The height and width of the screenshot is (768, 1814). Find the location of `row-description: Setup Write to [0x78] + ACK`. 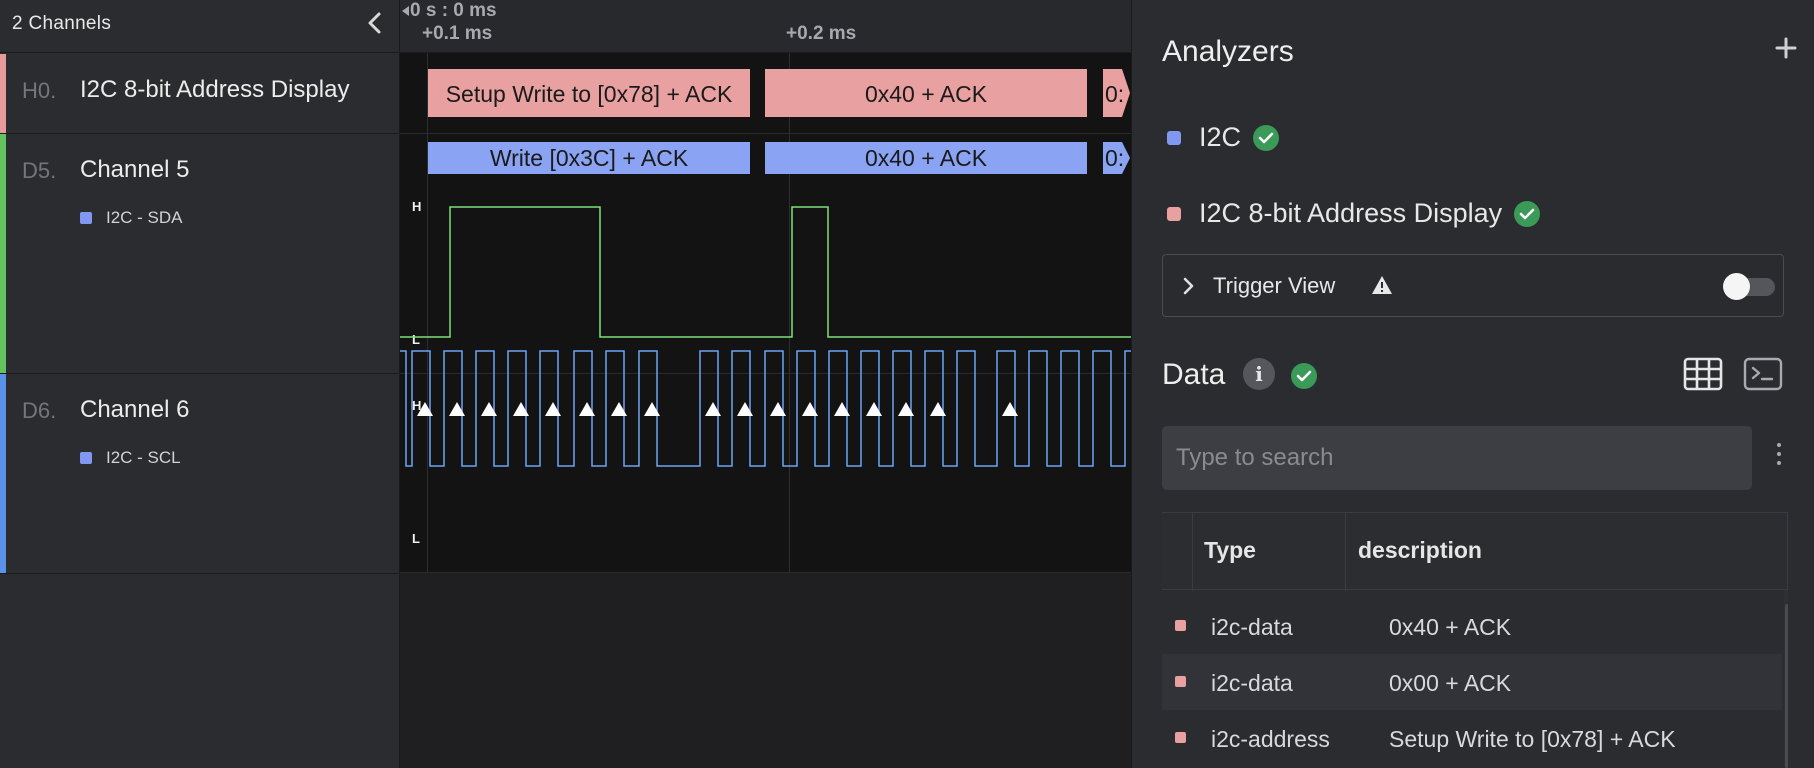

row-description: Setup Write to [0x78] + ACK is located at coordinates (1532, 739).